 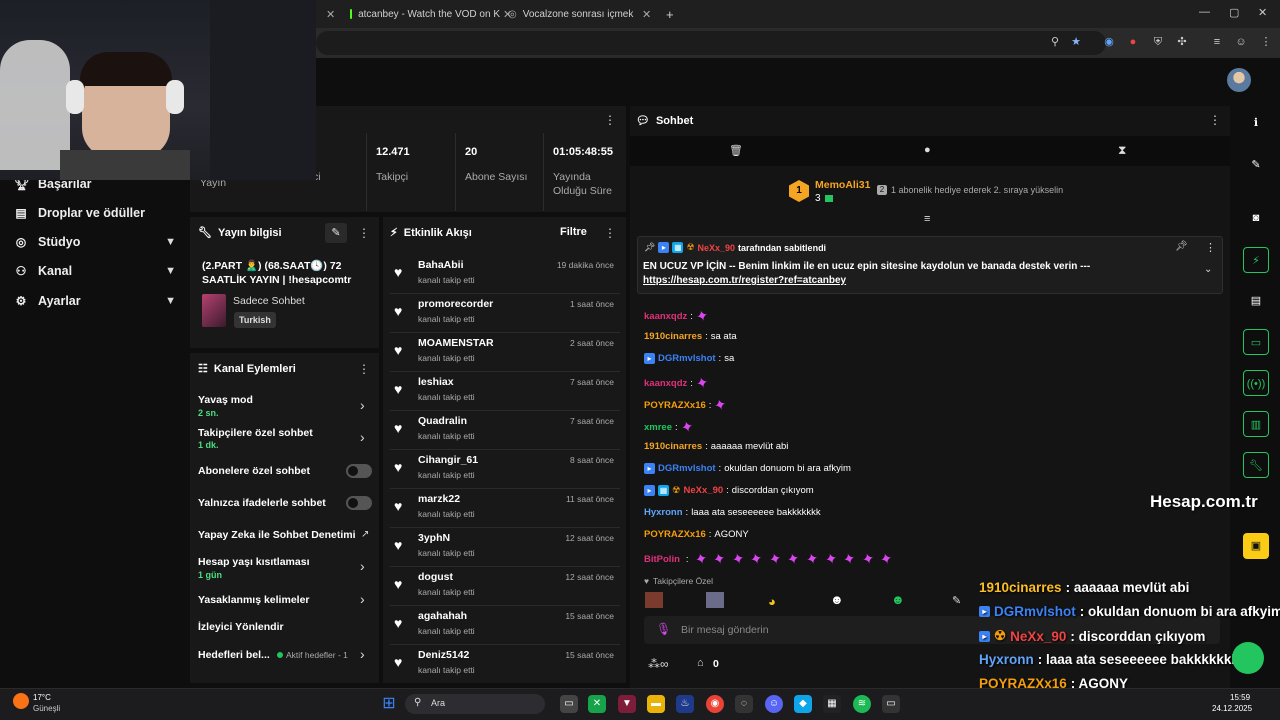 I want to click on puzzle-icon: ✣, so click(x=1182, y=42).